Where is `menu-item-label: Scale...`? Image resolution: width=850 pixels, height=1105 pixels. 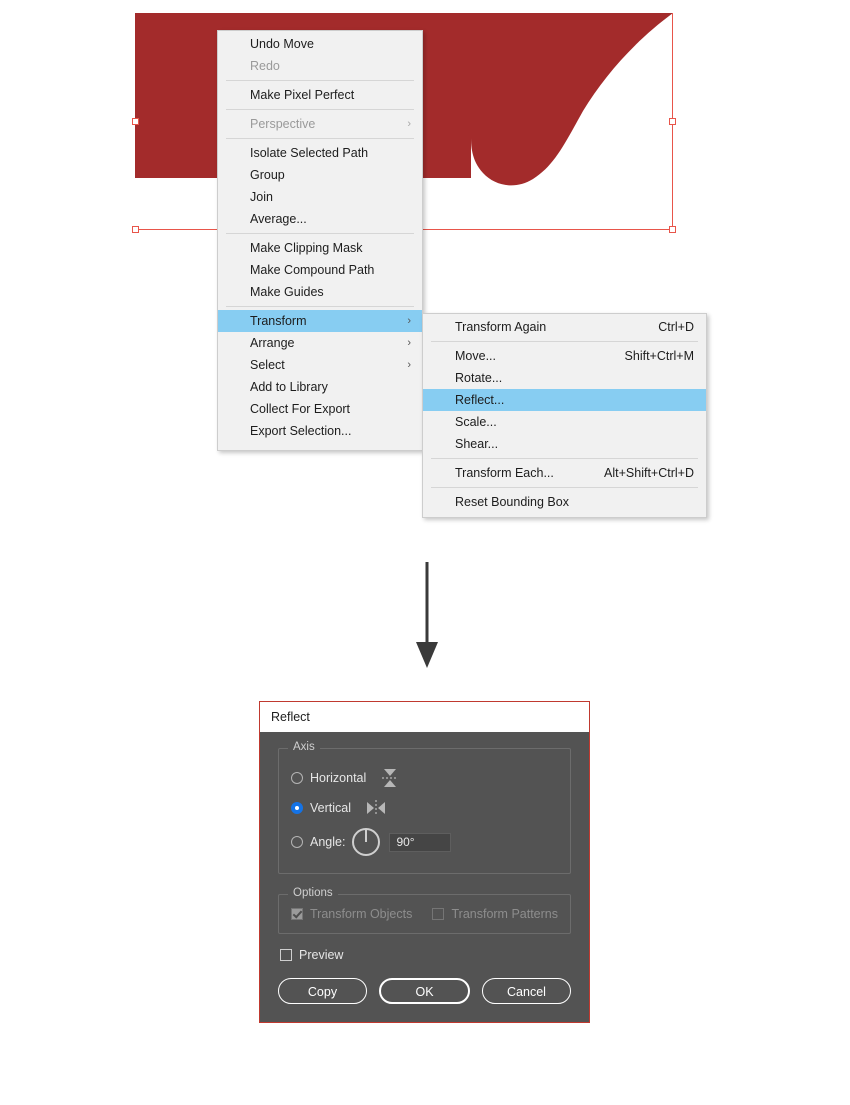 menu-item-label: Scale... is located at coordinates (476, 422).